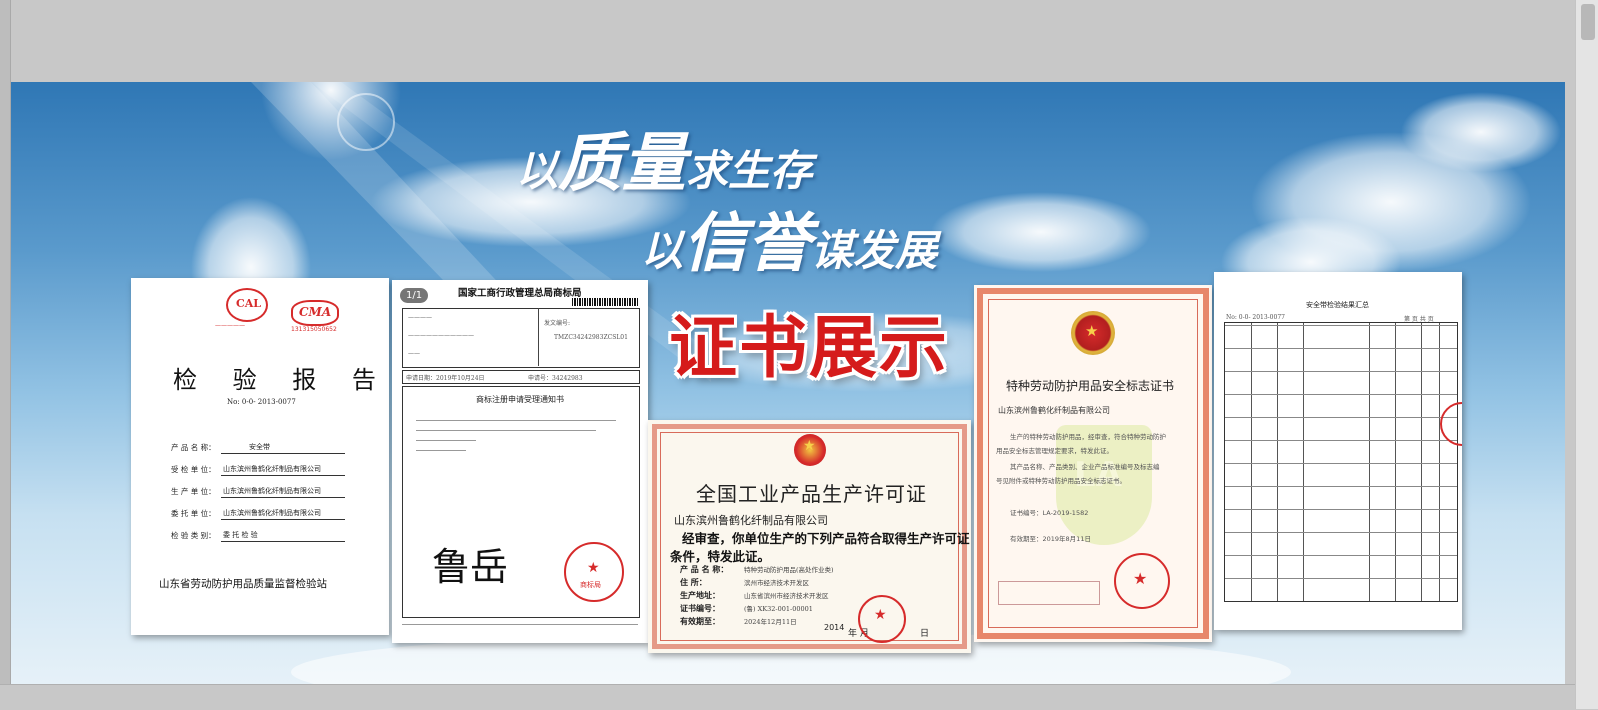 Image resolution: width=1598 pixels, height=710 pixels. What do you see at coordinates (1054, 410) in the screenshot?
I see `la-company: 山东滨州鲁鹤化纤制品有限公司` at bounding box center [1054, 410].